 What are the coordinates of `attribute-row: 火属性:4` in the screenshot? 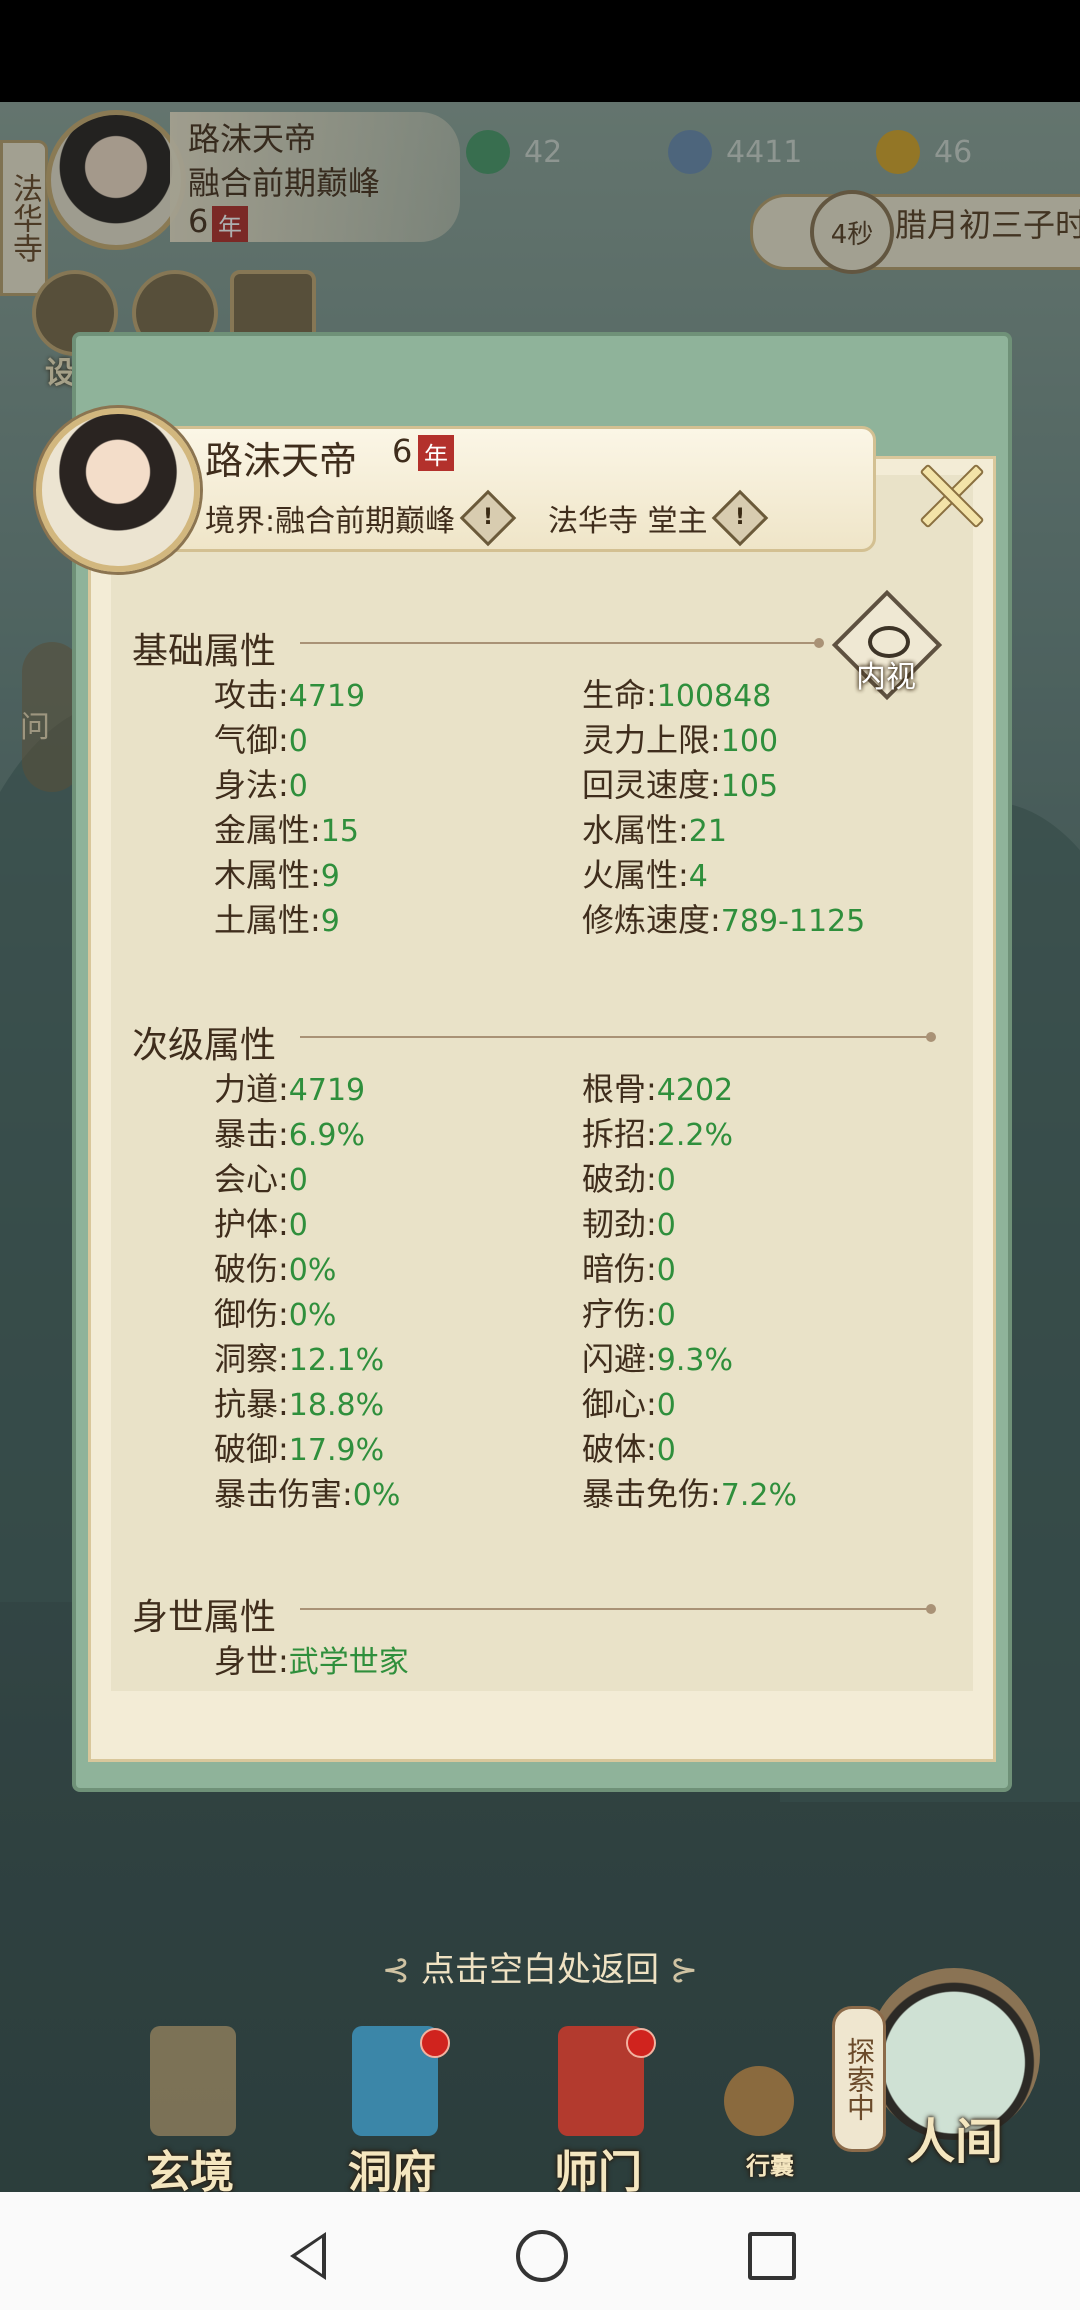 It's located at (645, 873).